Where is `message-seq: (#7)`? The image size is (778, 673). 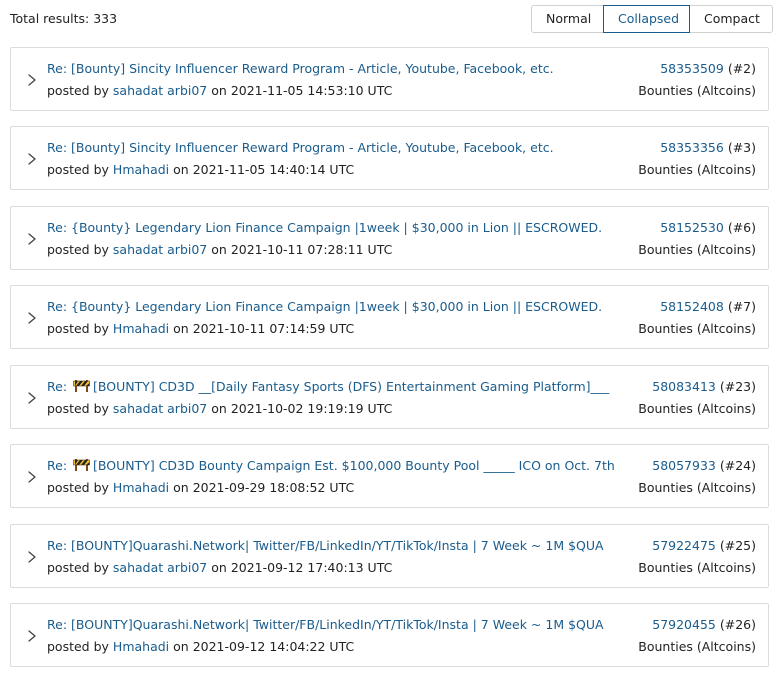
message-seq: (#7) is located at coordinates (741, 306).